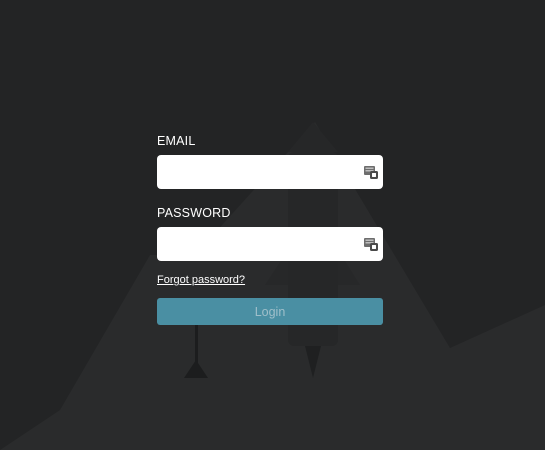  I want to click on email-field-wrapper, so click(270, 172).